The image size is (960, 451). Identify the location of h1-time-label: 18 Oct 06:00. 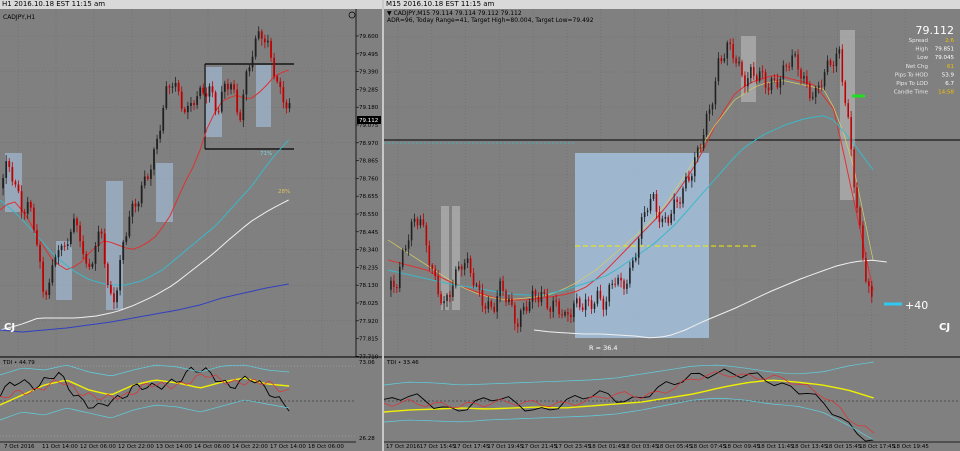
(326, 447).